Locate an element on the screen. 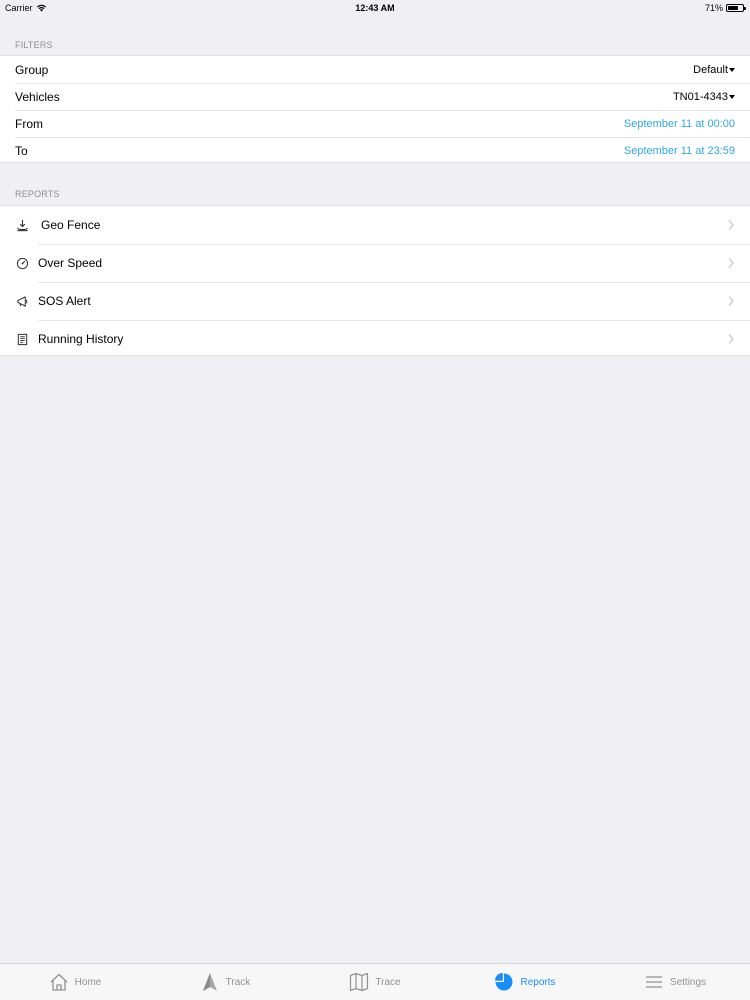 The height and width of the screenshot is (1000, 750). tab-label: Trace is located at coordinates (388, 982).